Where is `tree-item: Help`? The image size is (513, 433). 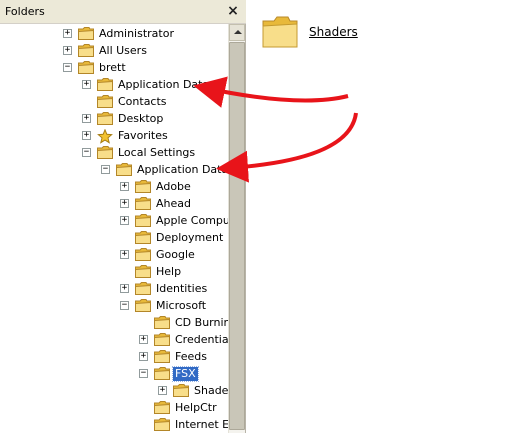
tree-item: Help is located at coordinates (114, 272).